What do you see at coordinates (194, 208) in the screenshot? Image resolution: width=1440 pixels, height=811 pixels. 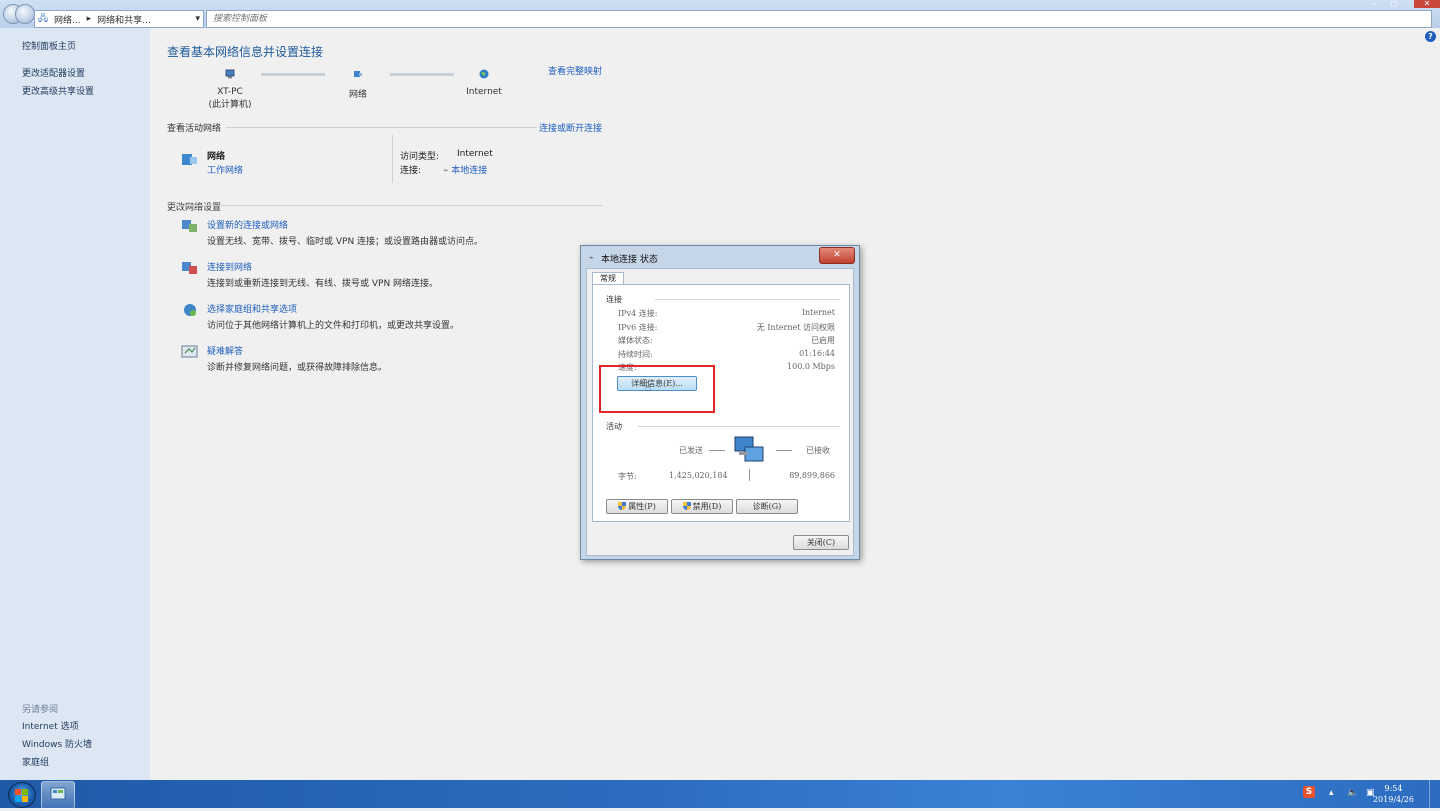 I see `change-settings-header: 更改网络设置` at bounding box center [194, 208].